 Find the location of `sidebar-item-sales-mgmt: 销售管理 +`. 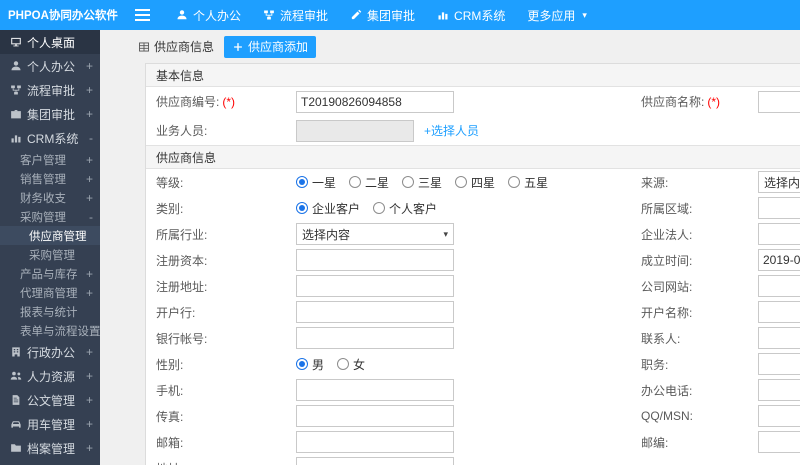

sidebar-item-sales-mgmt: 销售管理 + is located at coordinates (50, 178).